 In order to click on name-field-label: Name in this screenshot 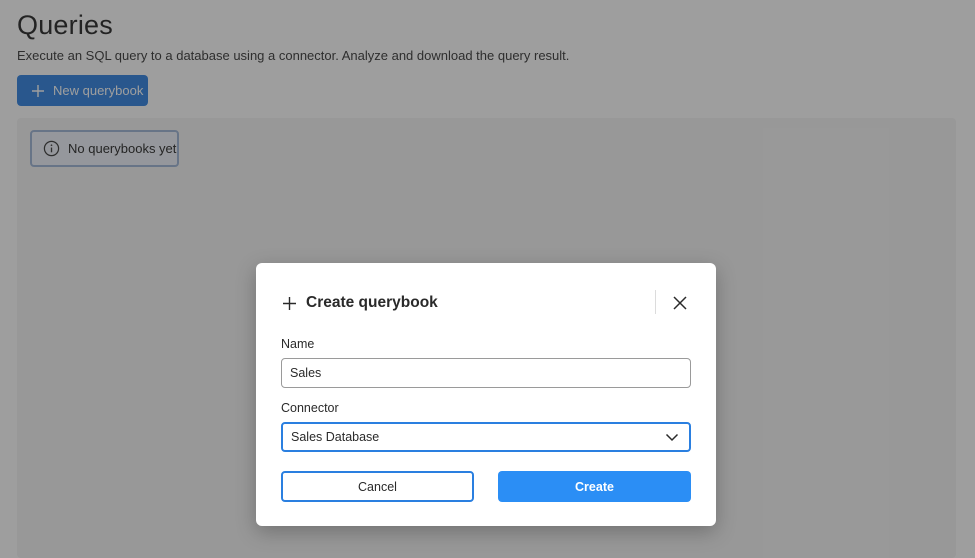, I will do `click(298, 344)`.